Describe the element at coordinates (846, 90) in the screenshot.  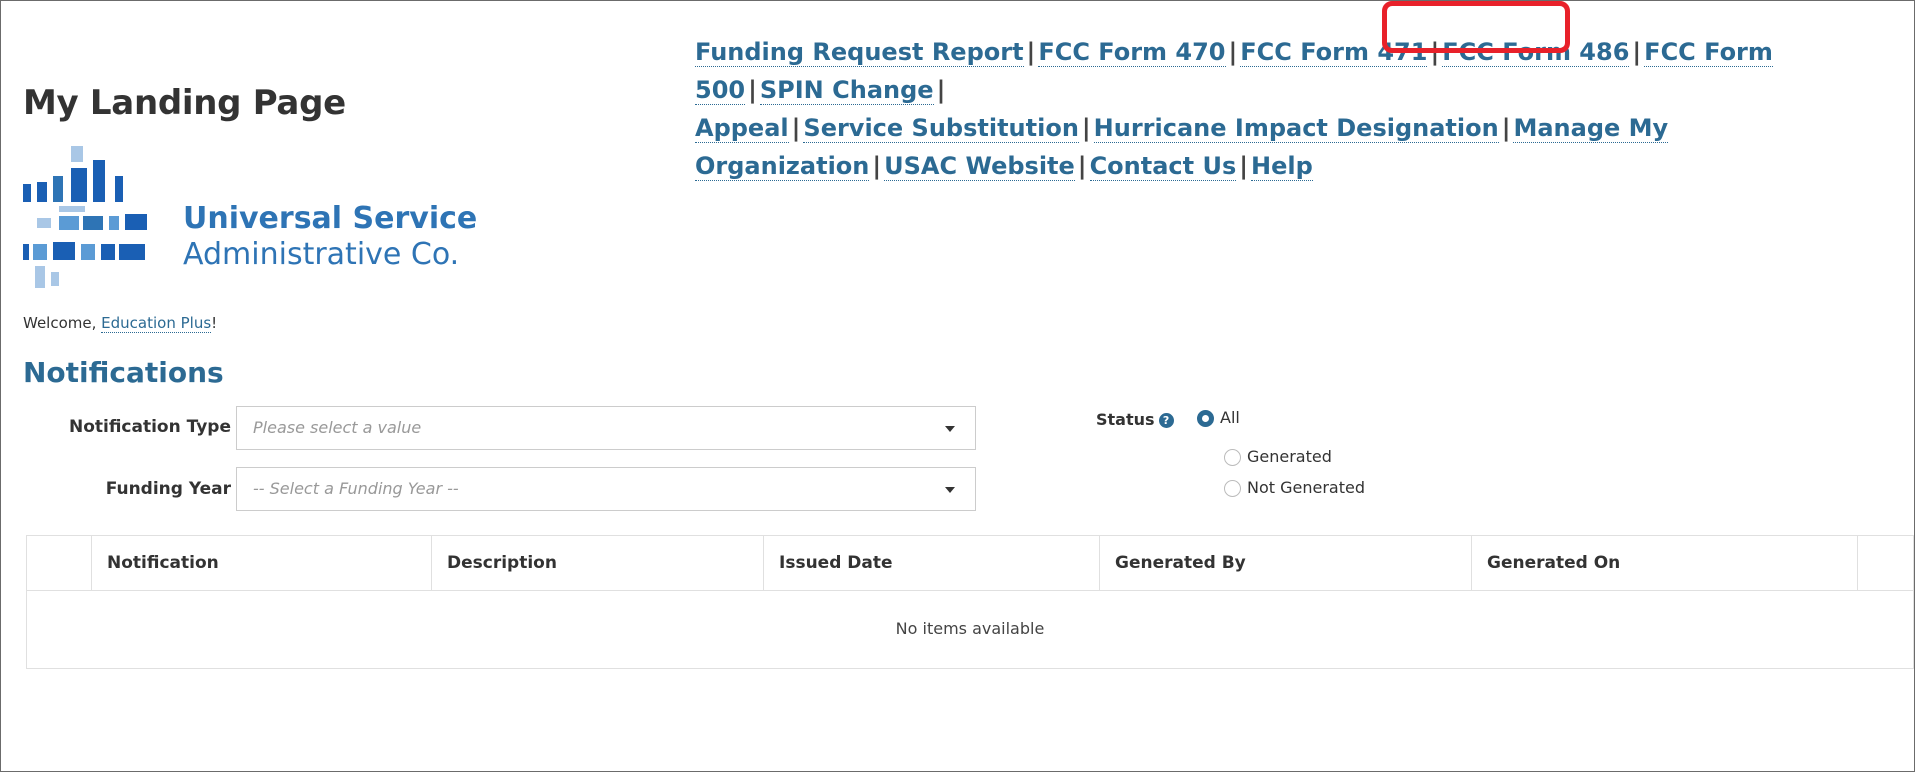
I see `nav-spin-change: SPIN Change` at that location.